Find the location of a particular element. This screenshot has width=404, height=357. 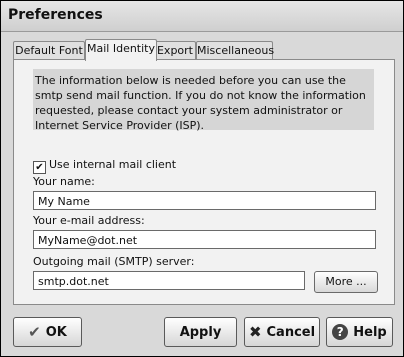

tab-export: Export is located at coordinates (175, 50).